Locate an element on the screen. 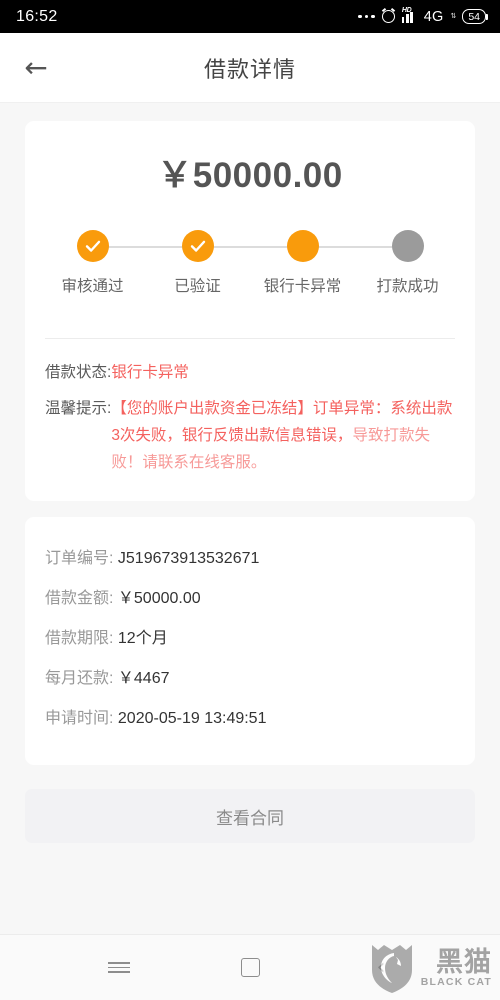  step-label: 已验证 is located at coordinates (197, 286).